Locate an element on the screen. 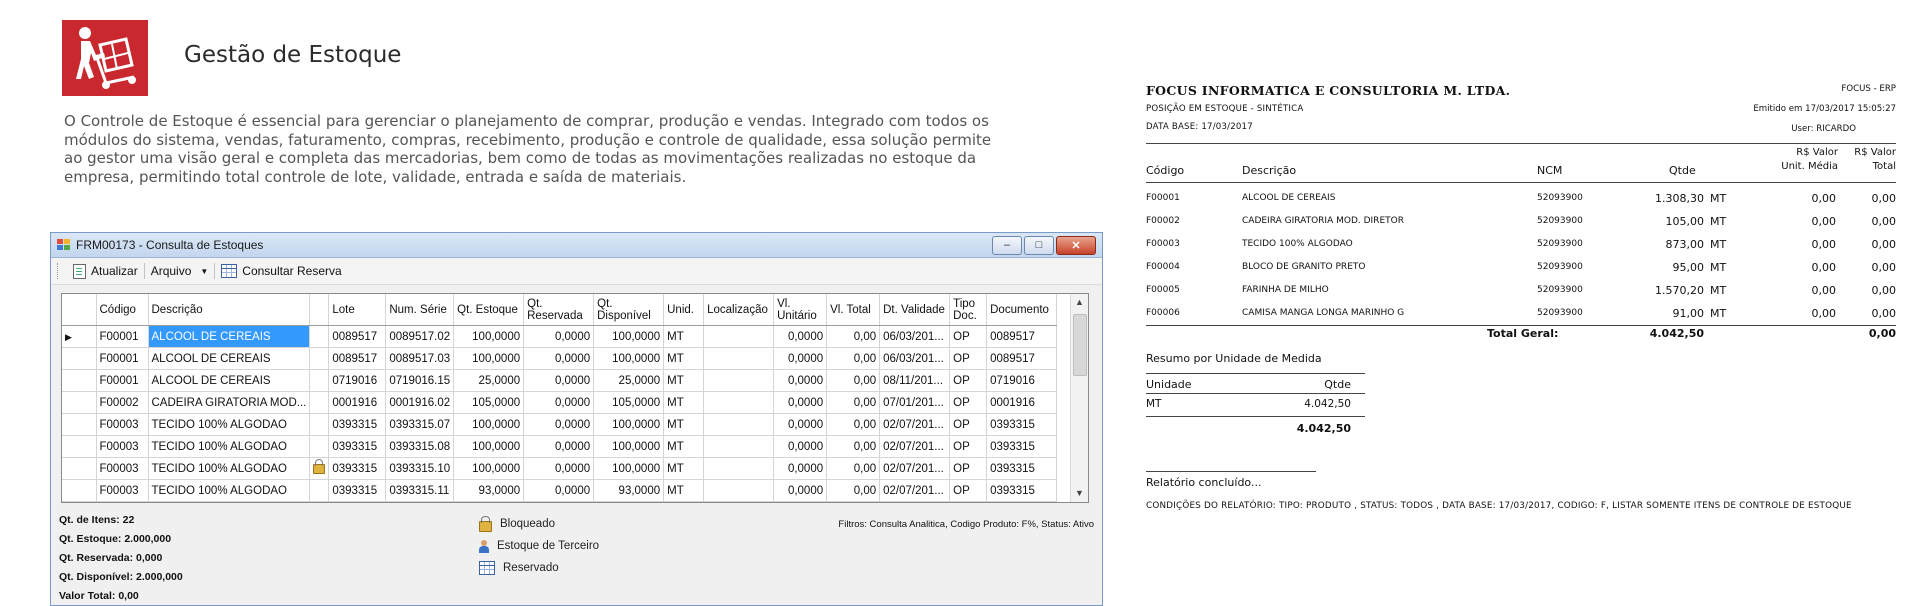 Image resolution: width=1920 pixels, height=606 pixels. scroll-up-icon: ▲ is located at coordinates (1079, 302).